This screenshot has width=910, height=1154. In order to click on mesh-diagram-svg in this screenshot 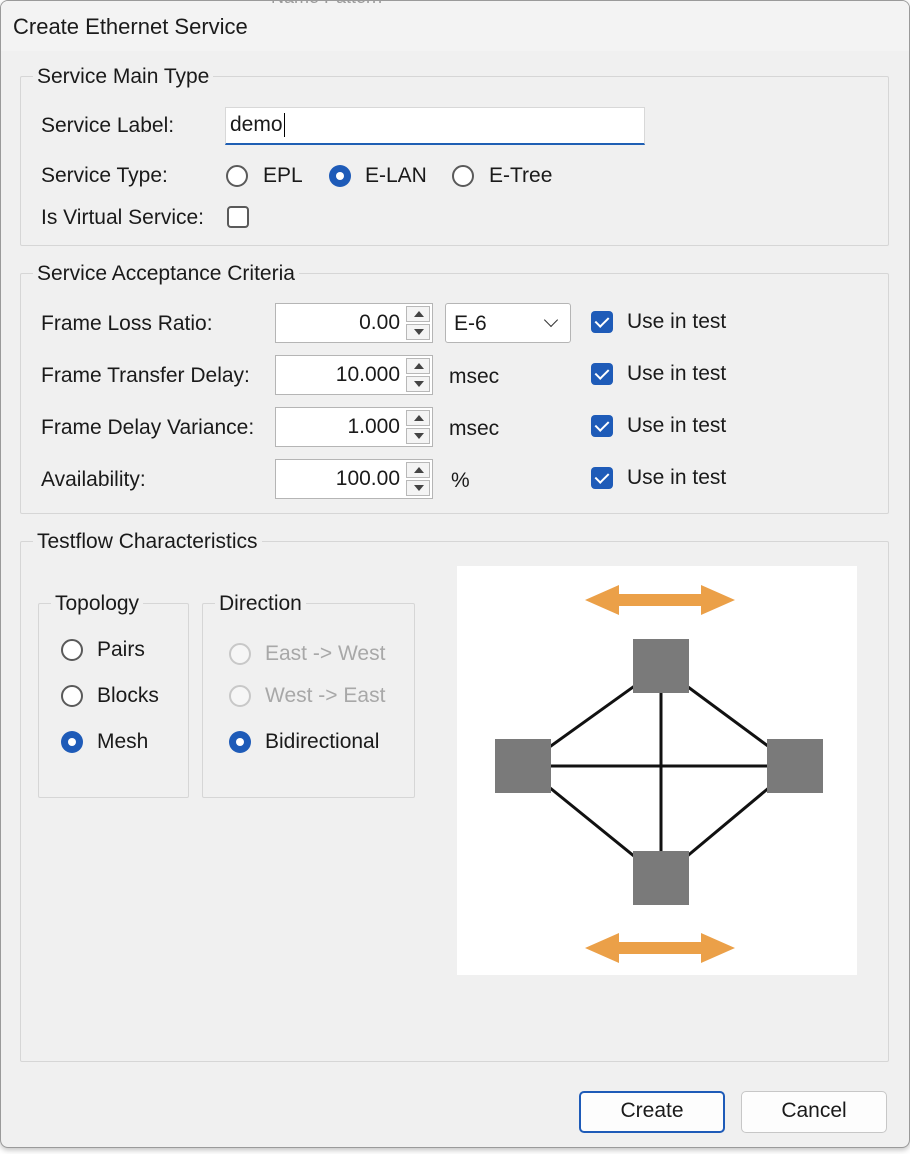, I will do `click(659, 774)`.